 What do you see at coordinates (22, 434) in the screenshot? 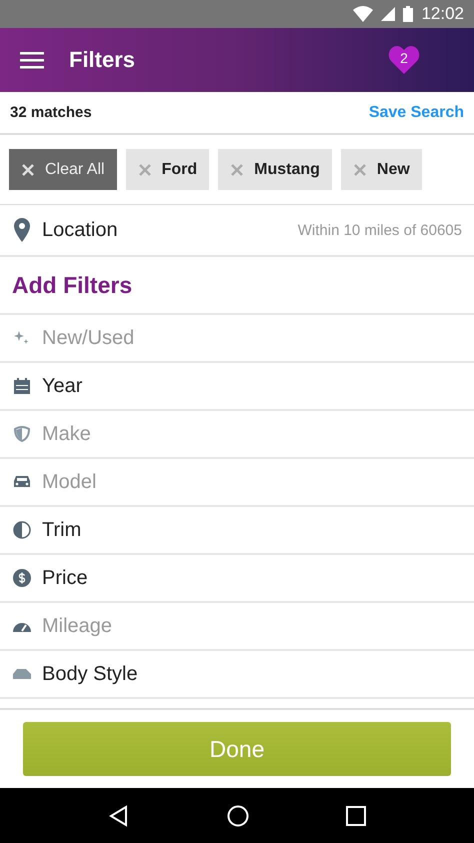
I see `shield-icon` at bounding box center [22, 434].